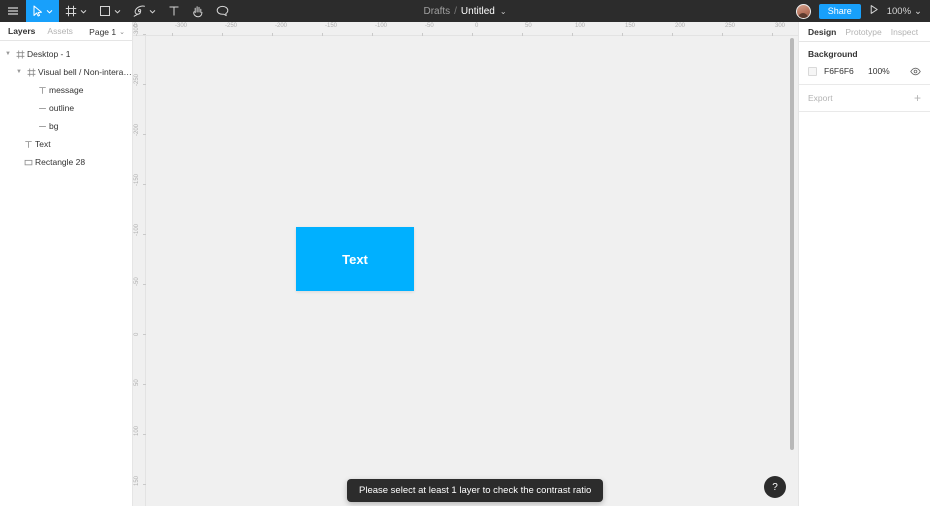 Image resolution: width=930 pixels, height=506 pixels. I want to click on ruler-tick: -200, so click(139, 130).